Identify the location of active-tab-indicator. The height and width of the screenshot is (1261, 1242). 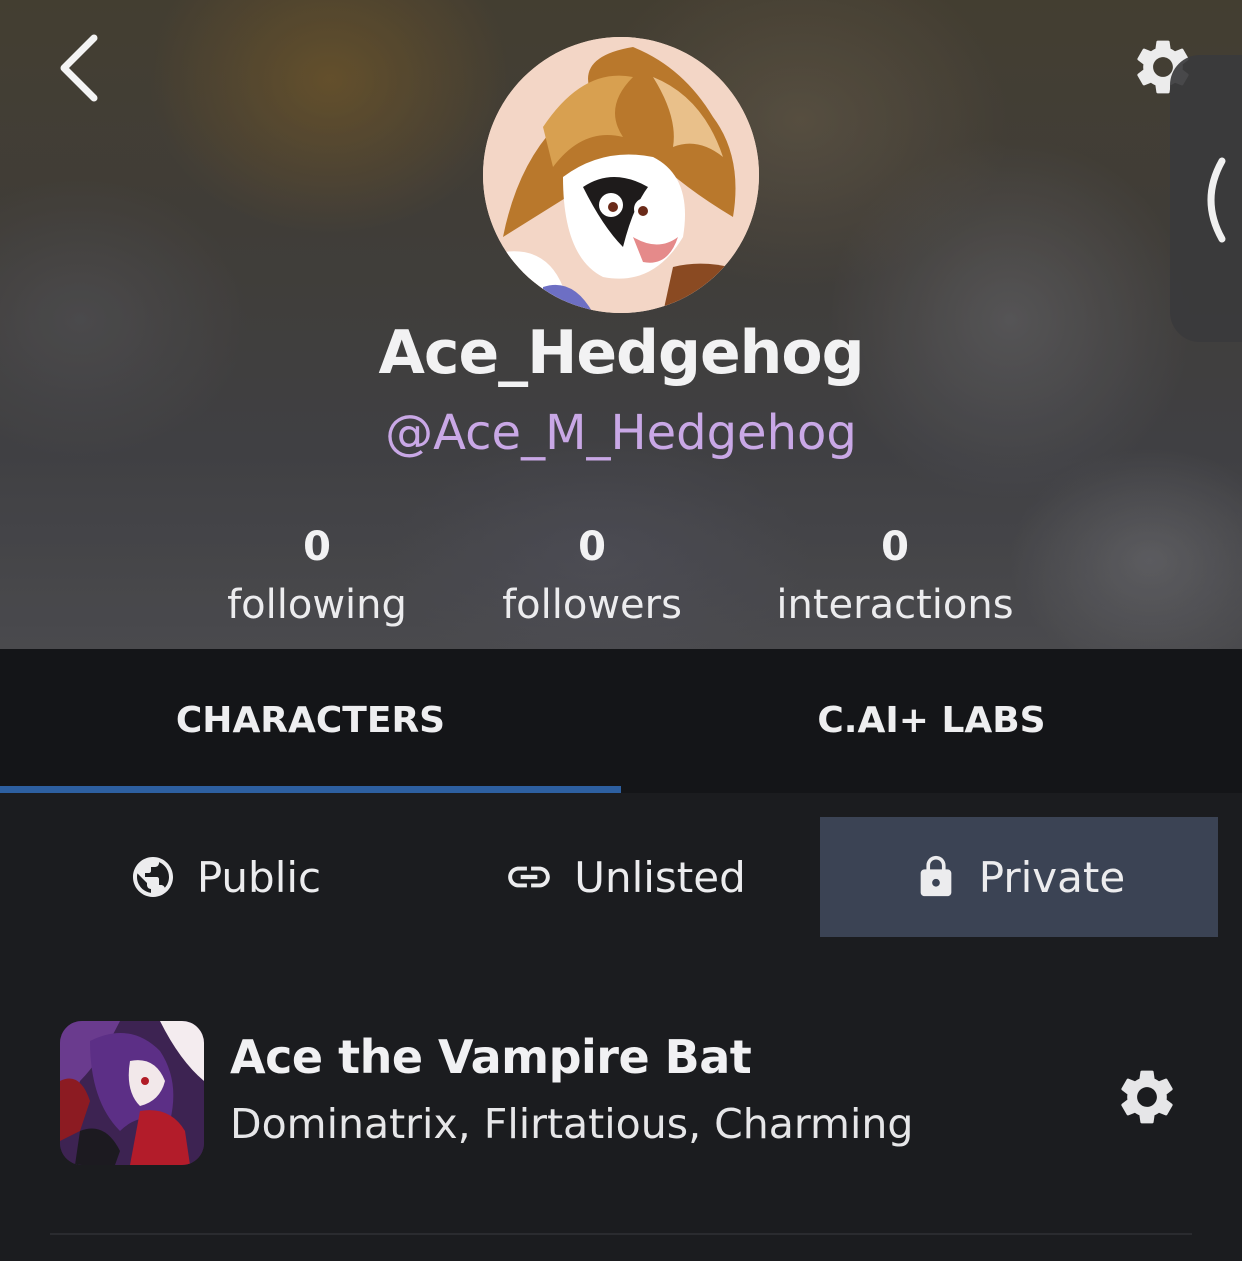
(310, 789).